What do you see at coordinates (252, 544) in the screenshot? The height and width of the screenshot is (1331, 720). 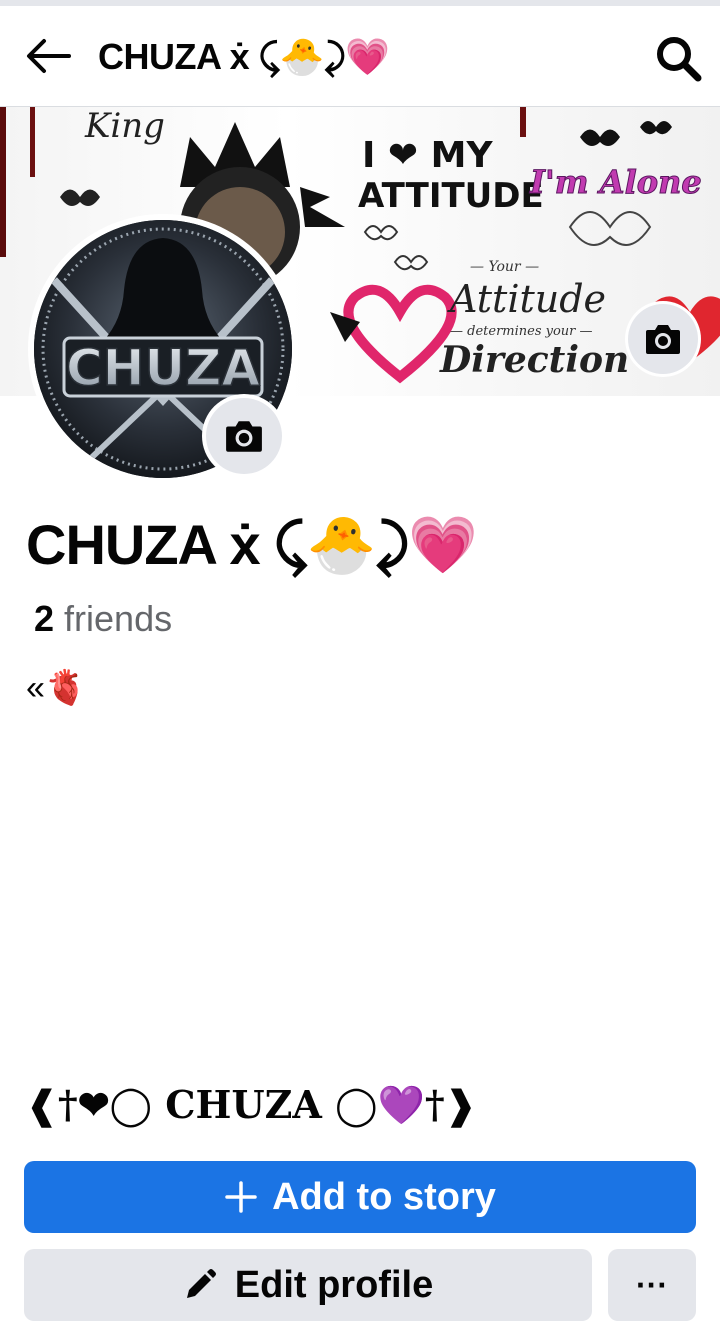 I see `profile-name: CHUZA ẋ ⤹🐣⤸💗` at bounding box center [252, 544].